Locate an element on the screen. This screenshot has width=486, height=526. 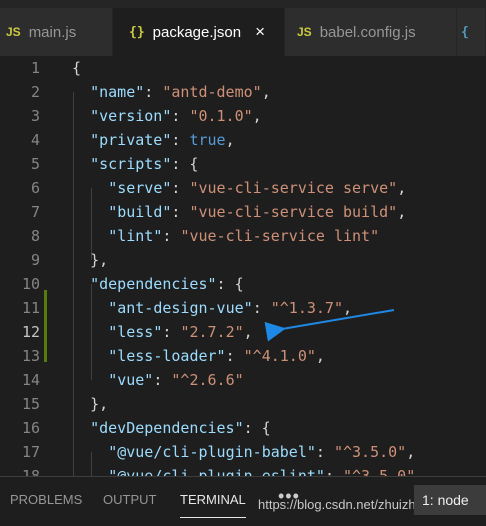
title-bar is located at coordinates (243, 4).